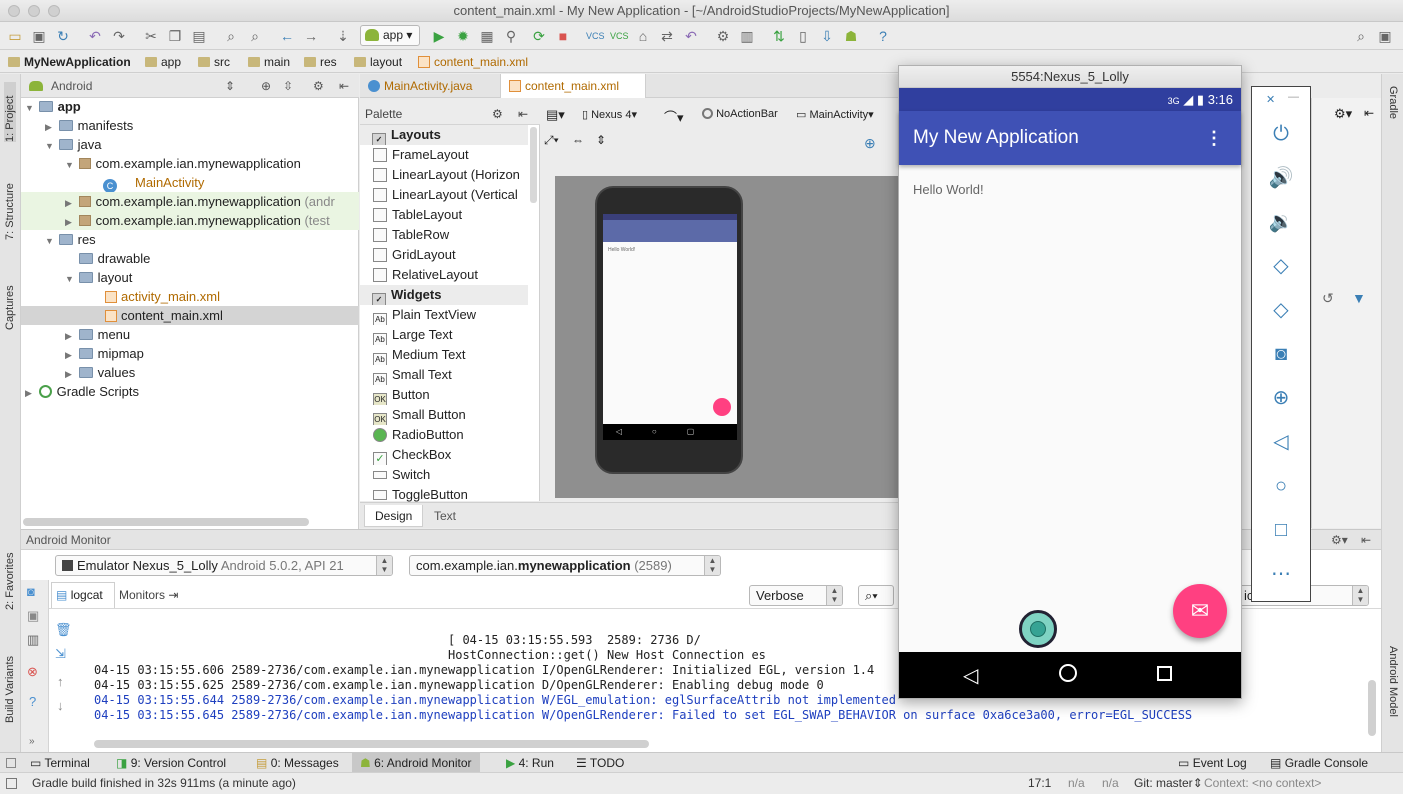 This screenshot has width=1403, height=794. What do you see at coordinates (1281, 222) in the screenshot?
I see `volume-down-button: 🔉` at bounding box center [1281, 222].